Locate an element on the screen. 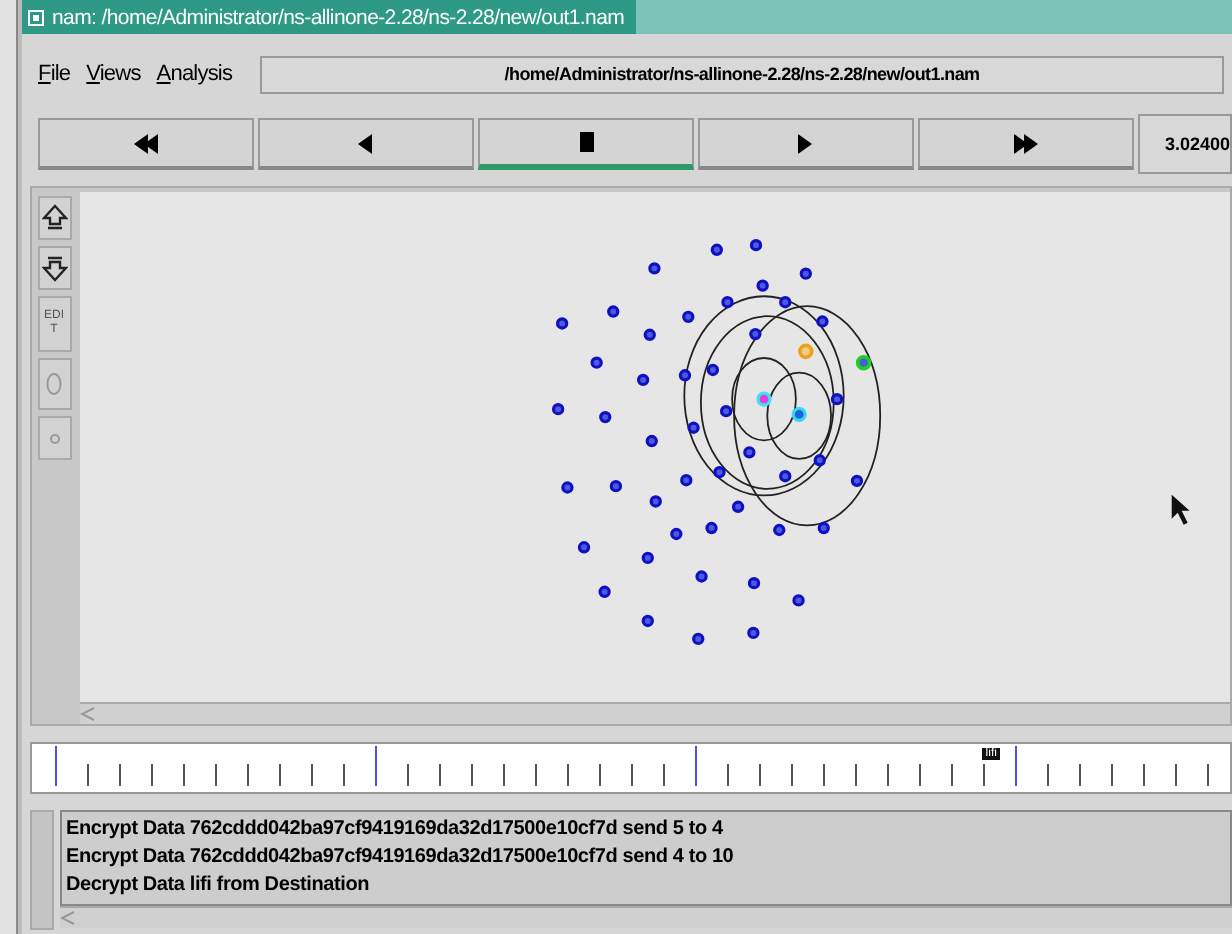 Image resolution: width=1232 pixels, height=934 pixels. menu-item: Views is located at coordinates (113, 74).